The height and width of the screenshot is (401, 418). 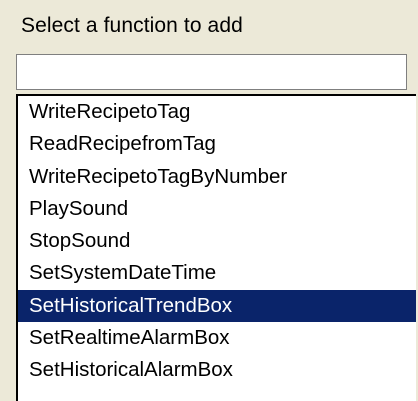 I want to click on list-item-sethistoricaltrendbox: SetHistoricalTrendBox, so click(x=217, y=306).